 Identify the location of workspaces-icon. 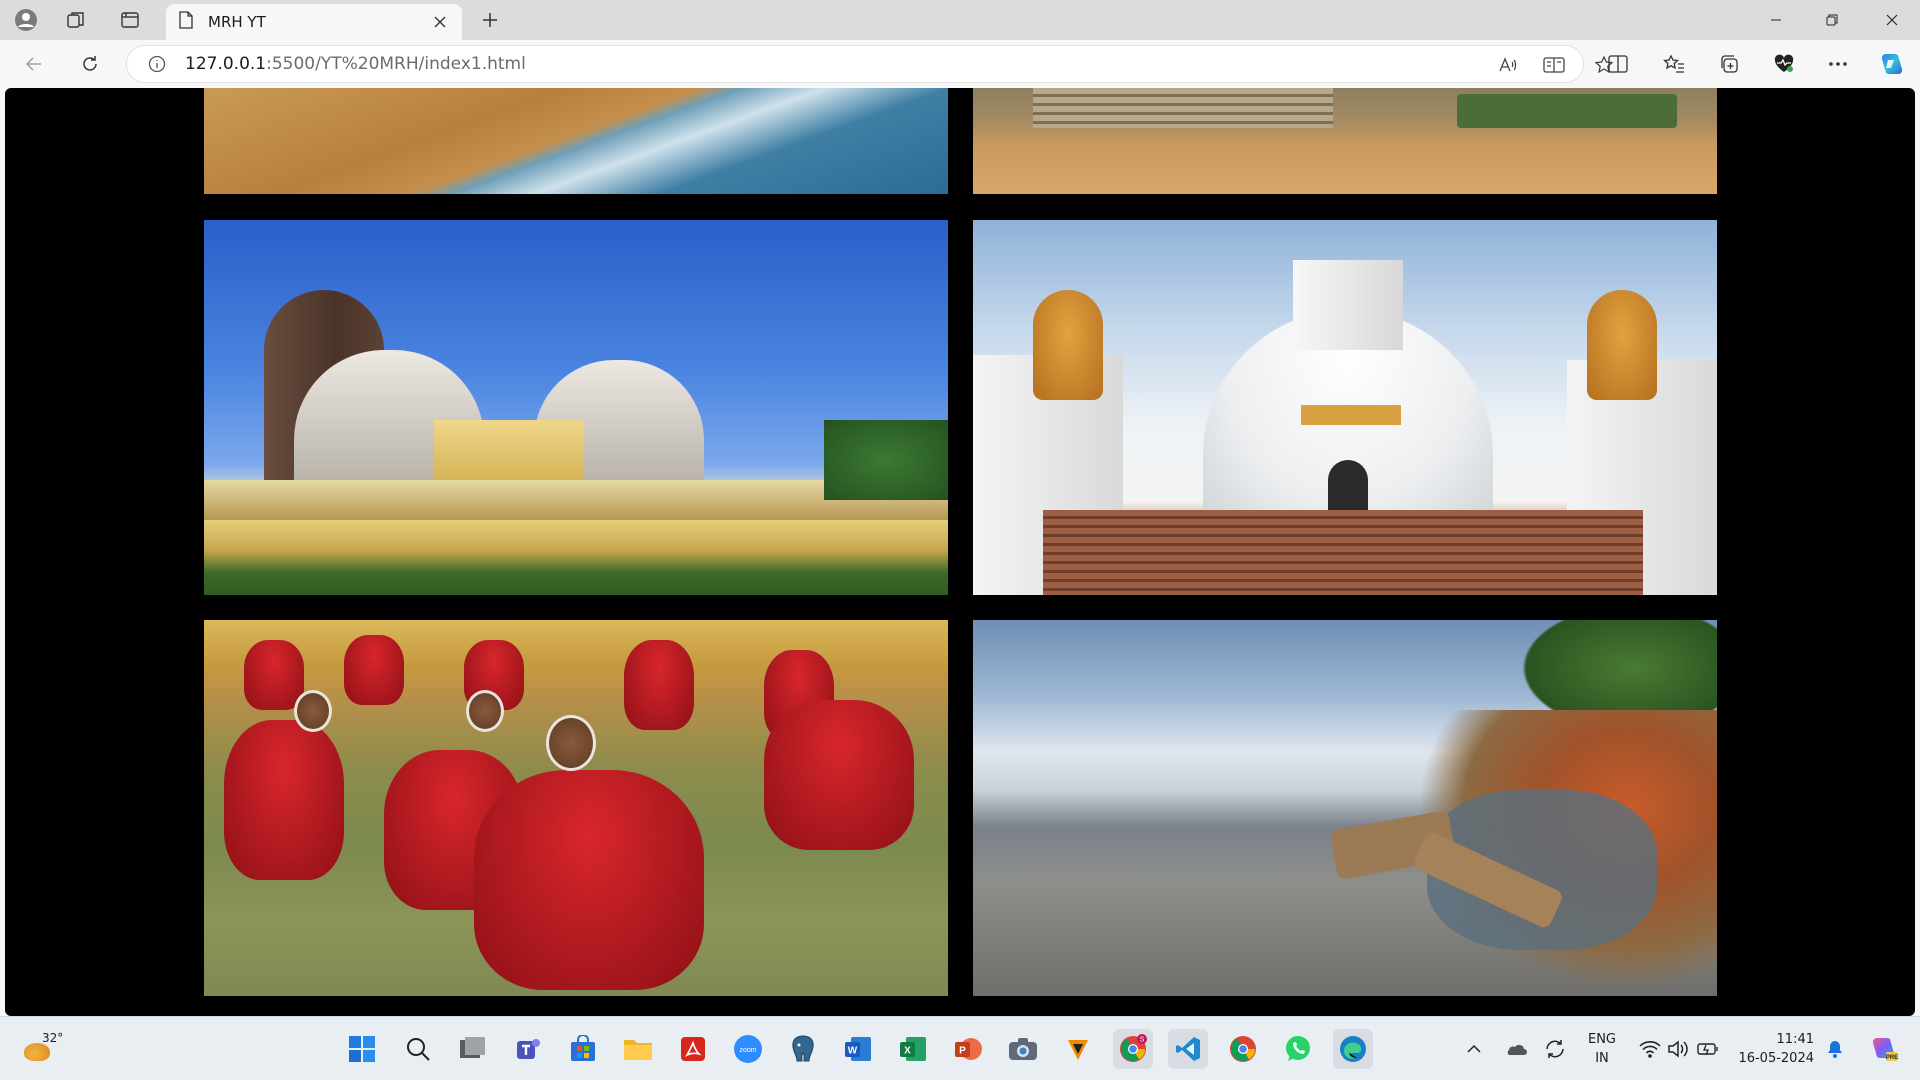
(76, 20).